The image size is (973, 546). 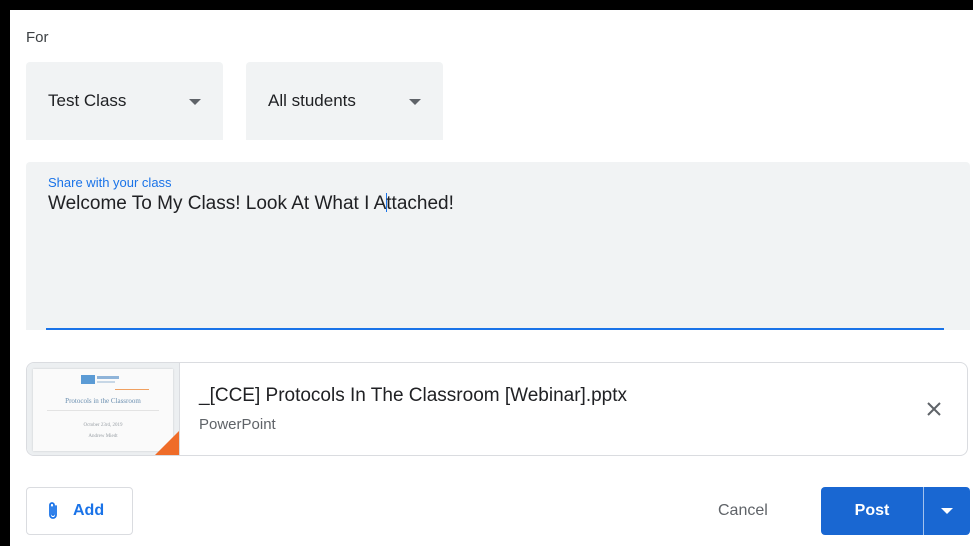 What do you see at coordinates (312, 100) in the screenshot?
I see `students-select-value: All students` at bounding box center [312, 100].